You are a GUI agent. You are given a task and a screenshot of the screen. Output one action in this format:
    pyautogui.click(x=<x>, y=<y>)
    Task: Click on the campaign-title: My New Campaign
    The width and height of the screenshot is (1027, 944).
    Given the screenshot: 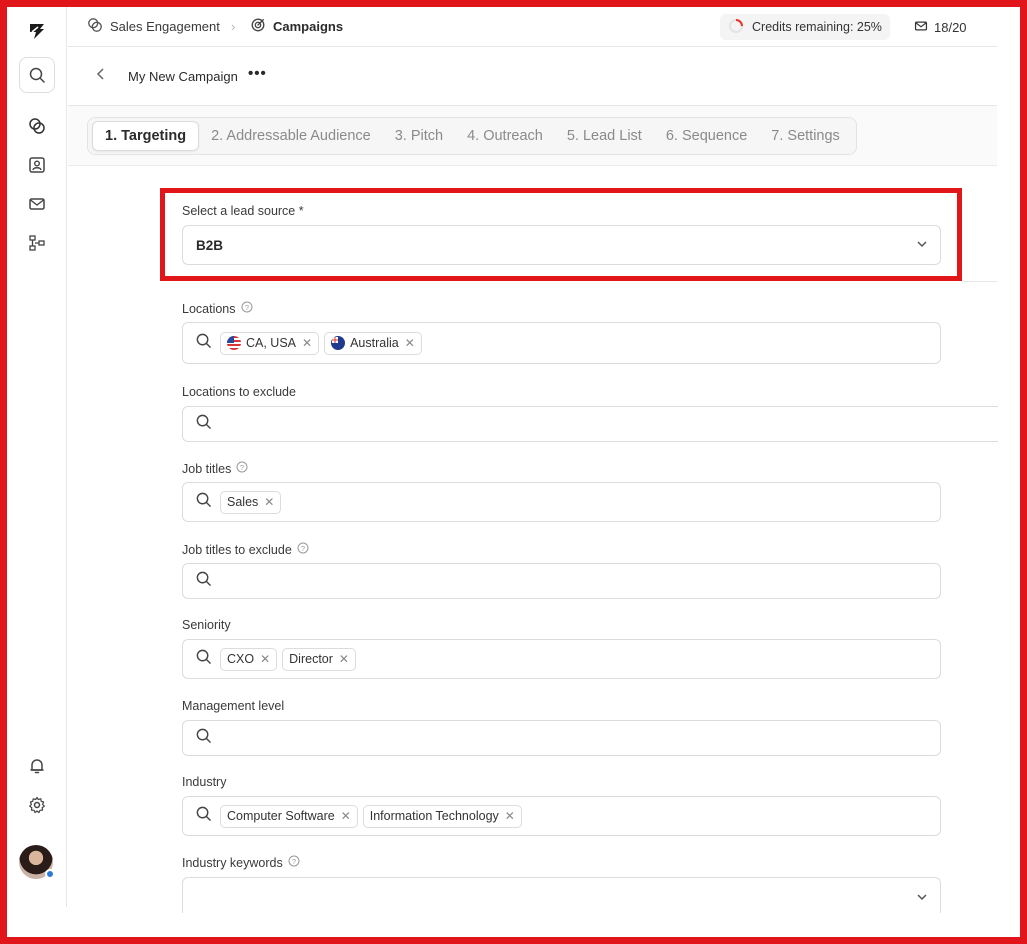 What is the action you would take?
    pyautogui.click(x=183, y=76)
    